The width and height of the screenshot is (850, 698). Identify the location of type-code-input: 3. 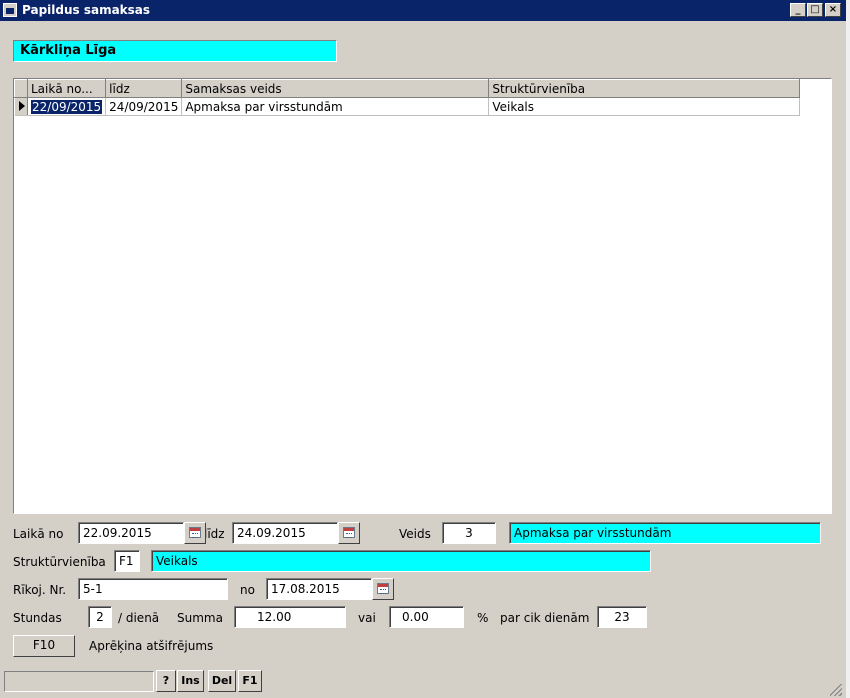
(469, 533).